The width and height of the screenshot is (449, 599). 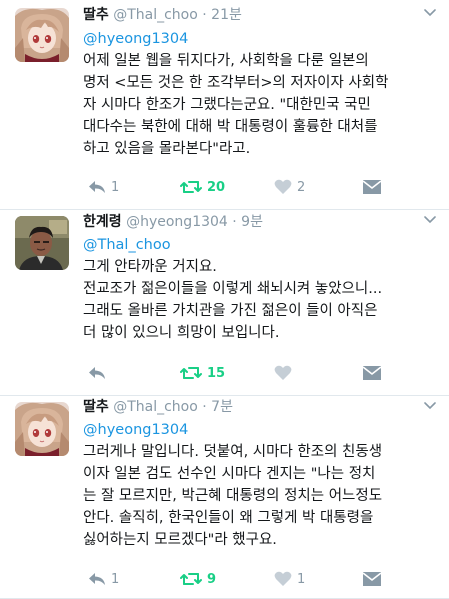 I want to click on like-button: 1, so click(x=289, y=579).